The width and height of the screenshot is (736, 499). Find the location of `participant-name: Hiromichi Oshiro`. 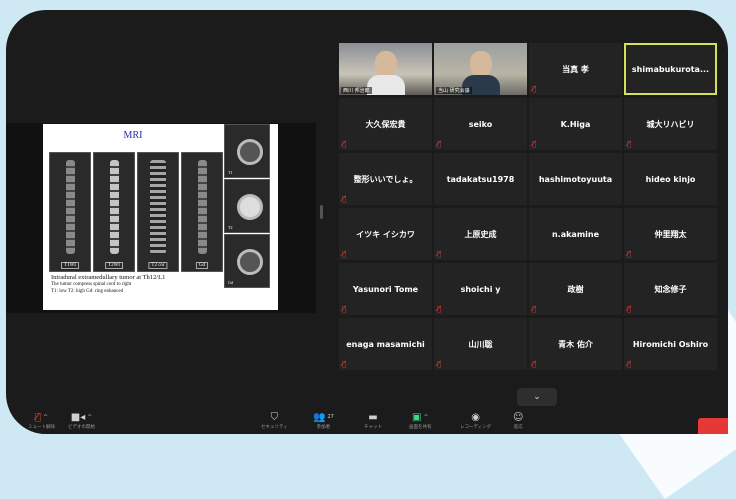

participant-name: Hiromichi Oshiro is located at coordinates (670, 344).